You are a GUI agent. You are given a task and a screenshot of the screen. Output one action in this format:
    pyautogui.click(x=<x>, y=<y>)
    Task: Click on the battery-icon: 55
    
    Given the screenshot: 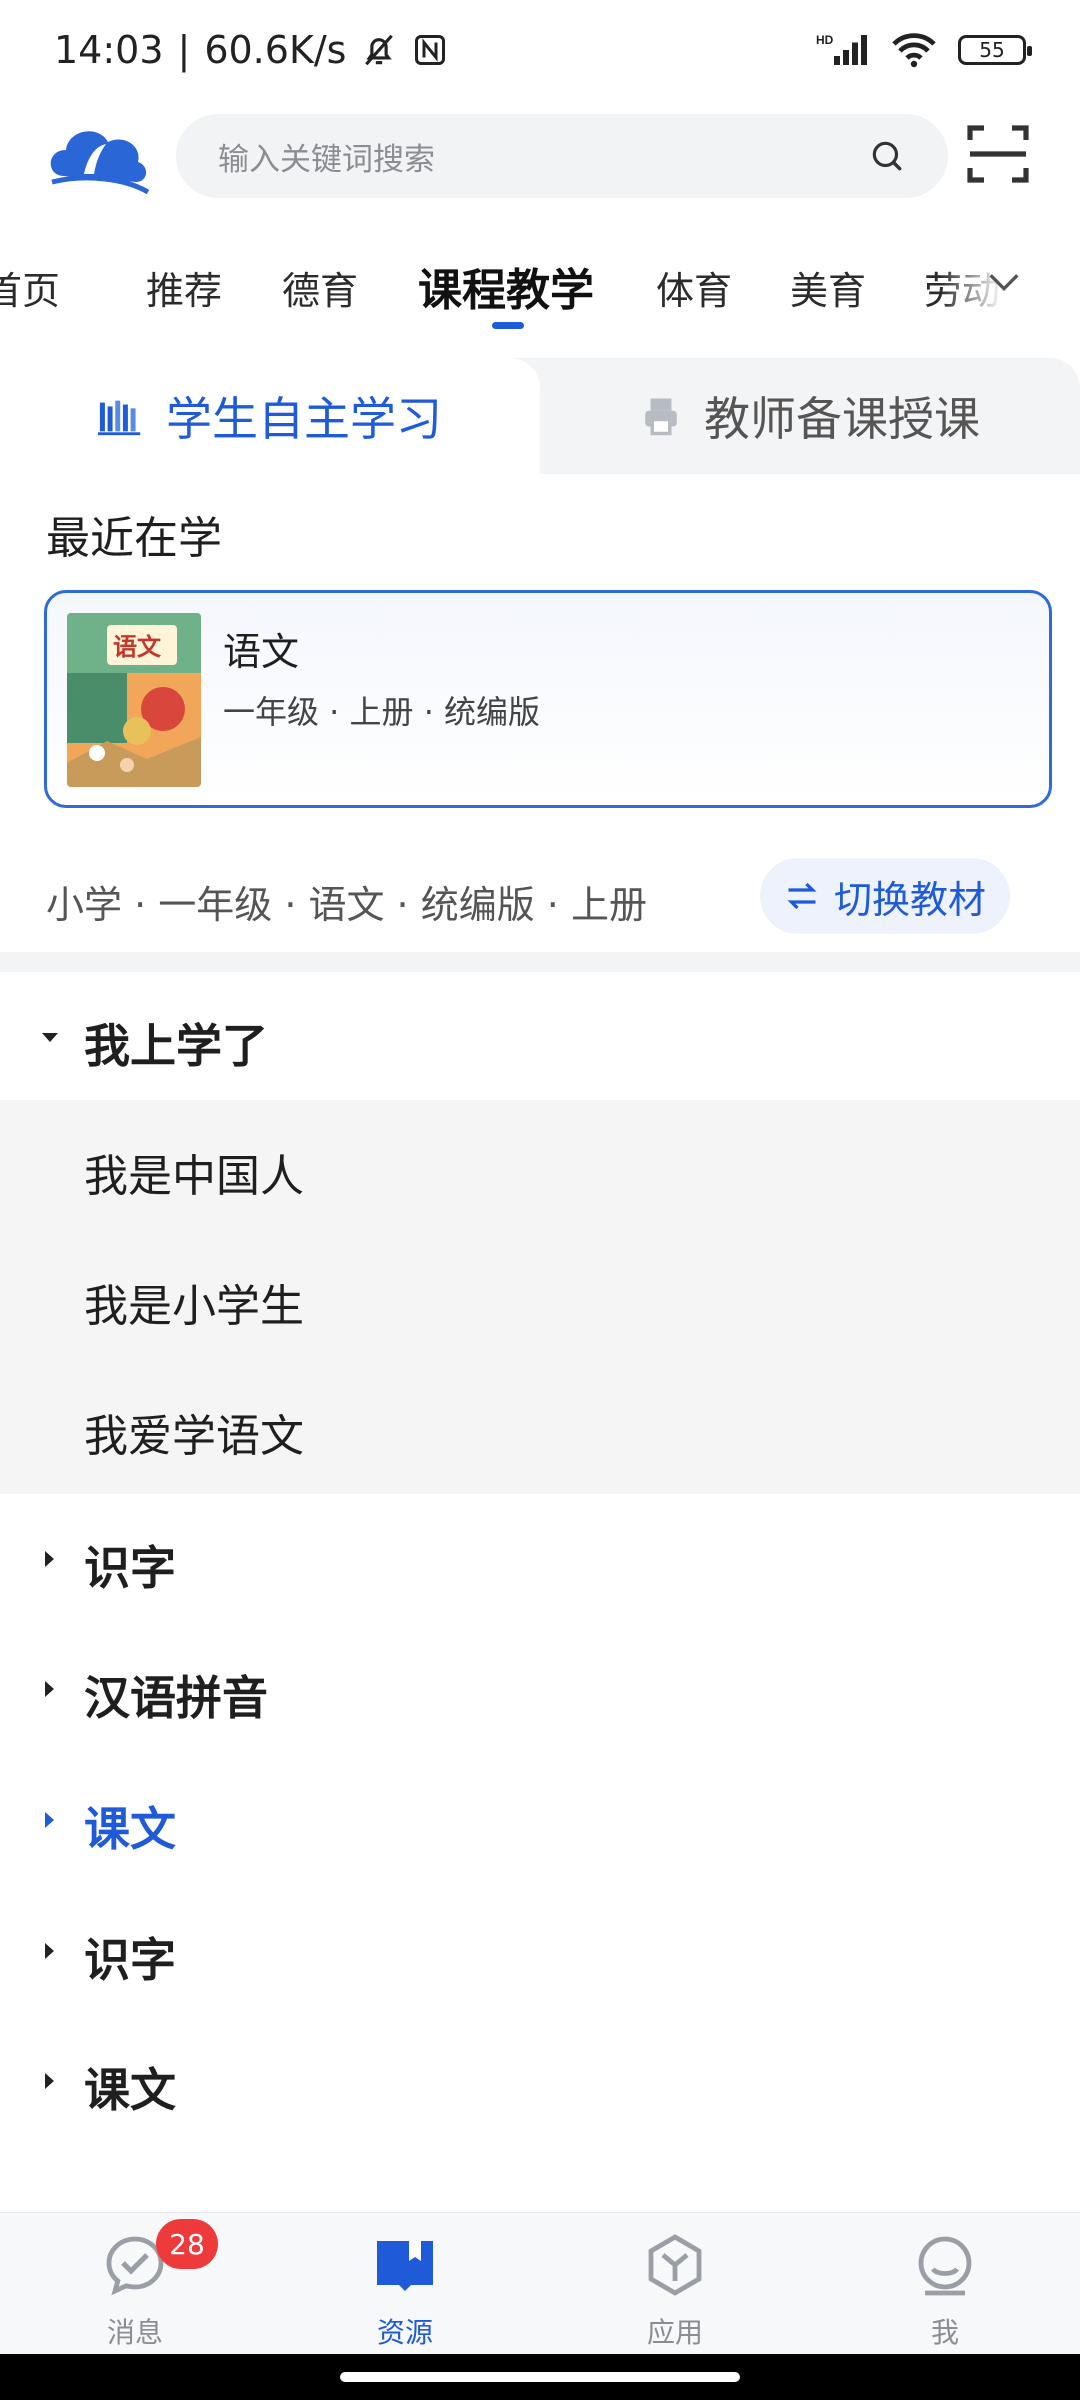 What is the action you would take?
    pyautogui.click(x=995, y=50)
    